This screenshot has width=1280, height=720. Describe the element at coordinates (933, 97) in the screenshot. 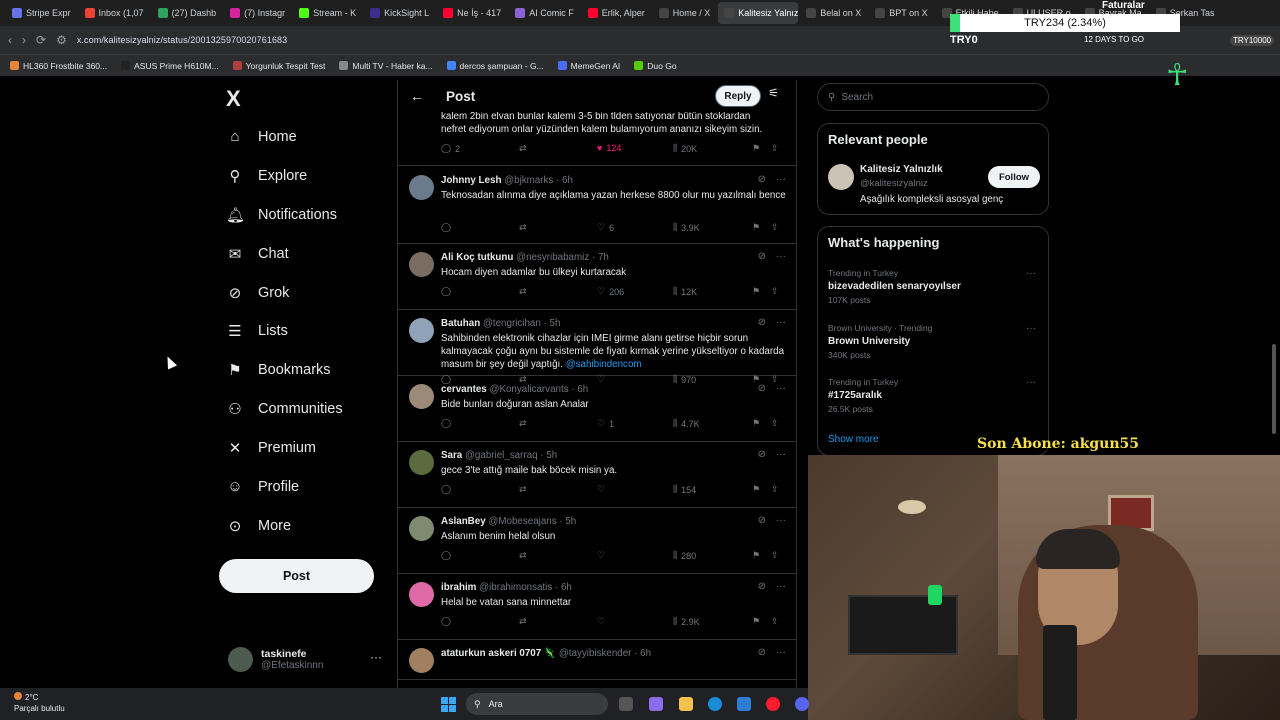

I see `search-input: ⚲ Search` at that location.